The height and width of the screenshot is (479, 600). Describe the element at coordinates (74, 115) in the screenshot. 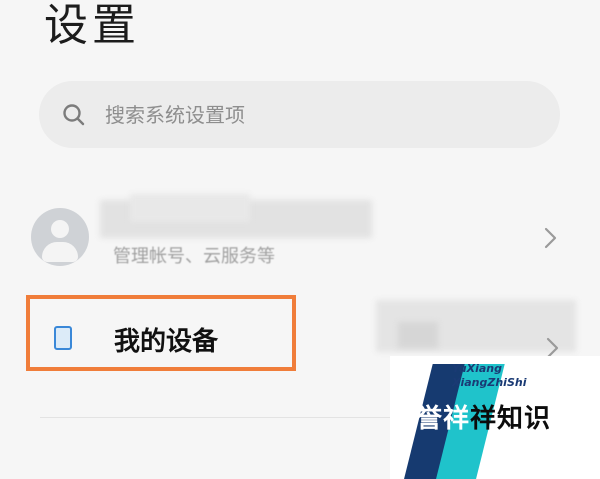

I see `search-icon` at that location.